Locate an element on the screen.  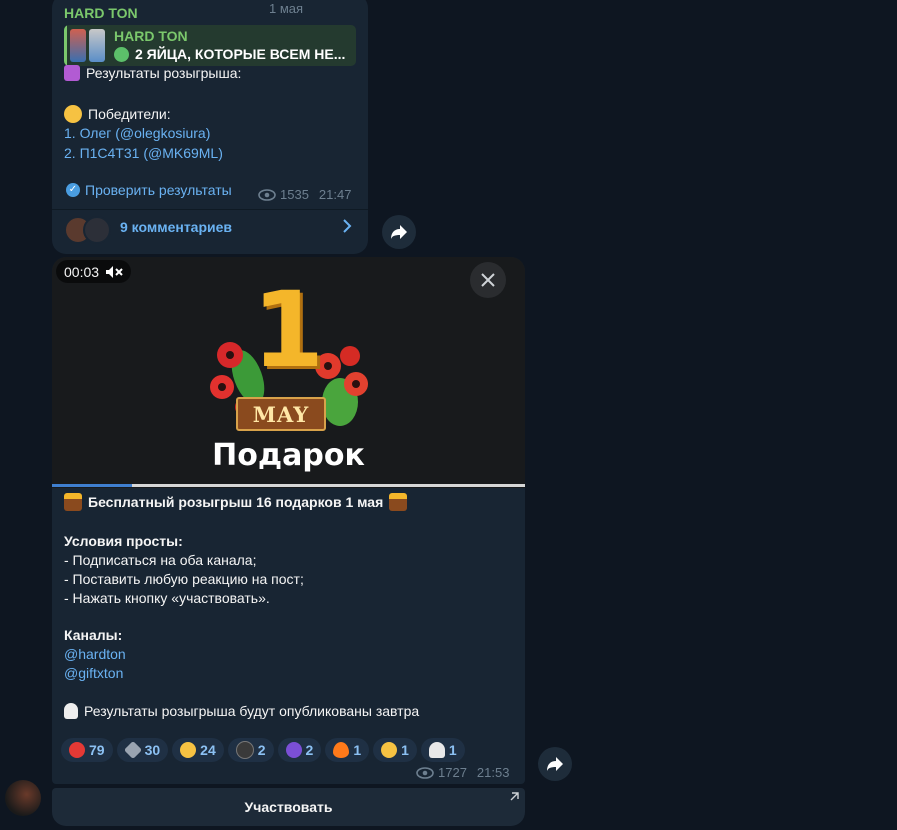
channels-title: Каналы: is located at coordinates (93, 635).